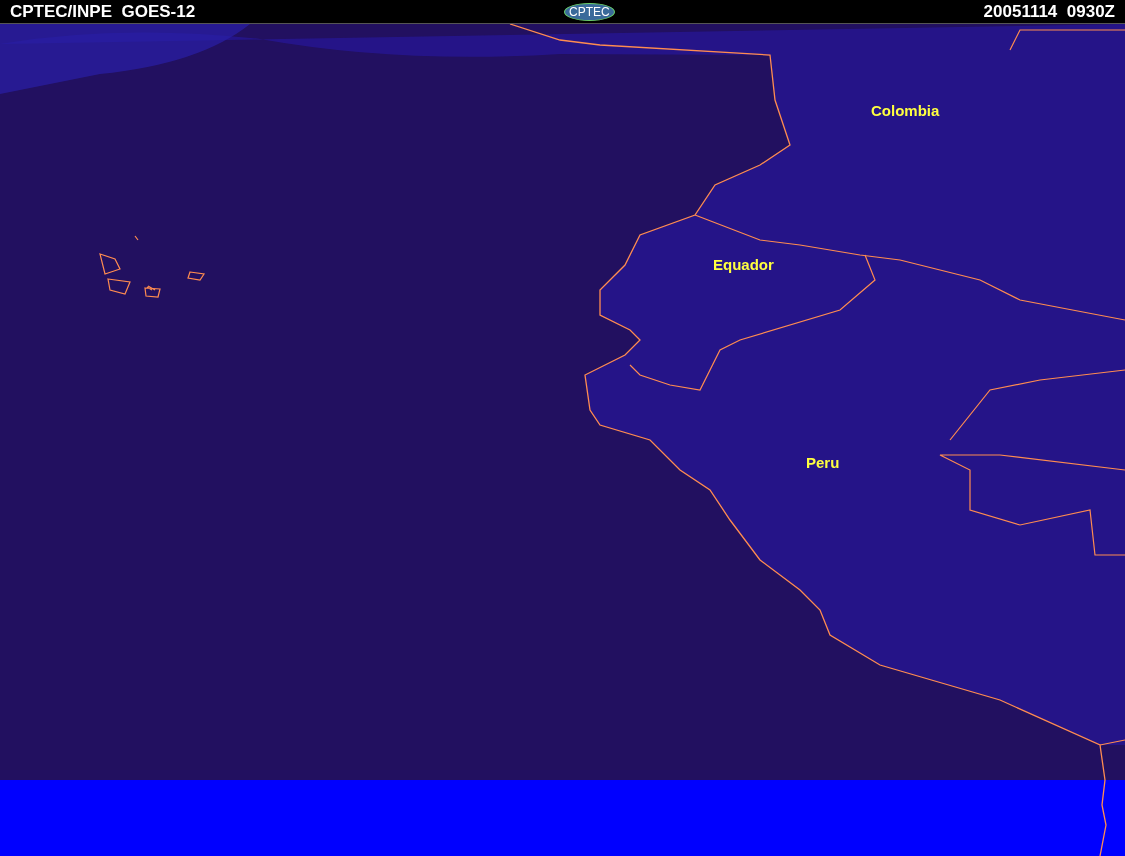 The image size is (1125, 856). Describe the element at coordinates (1112, 742) in the screenshot. I see `border-line` at that location.